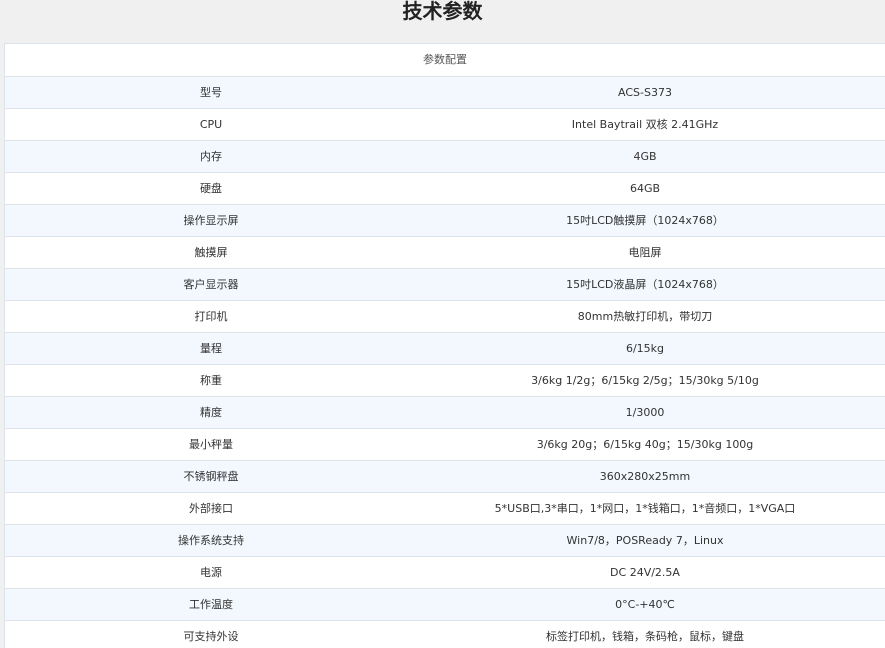 The image size is (885, 648). Describe the element at coordinates (211, 124) in the screenshot. I see `spec-label: CPU` at that location.